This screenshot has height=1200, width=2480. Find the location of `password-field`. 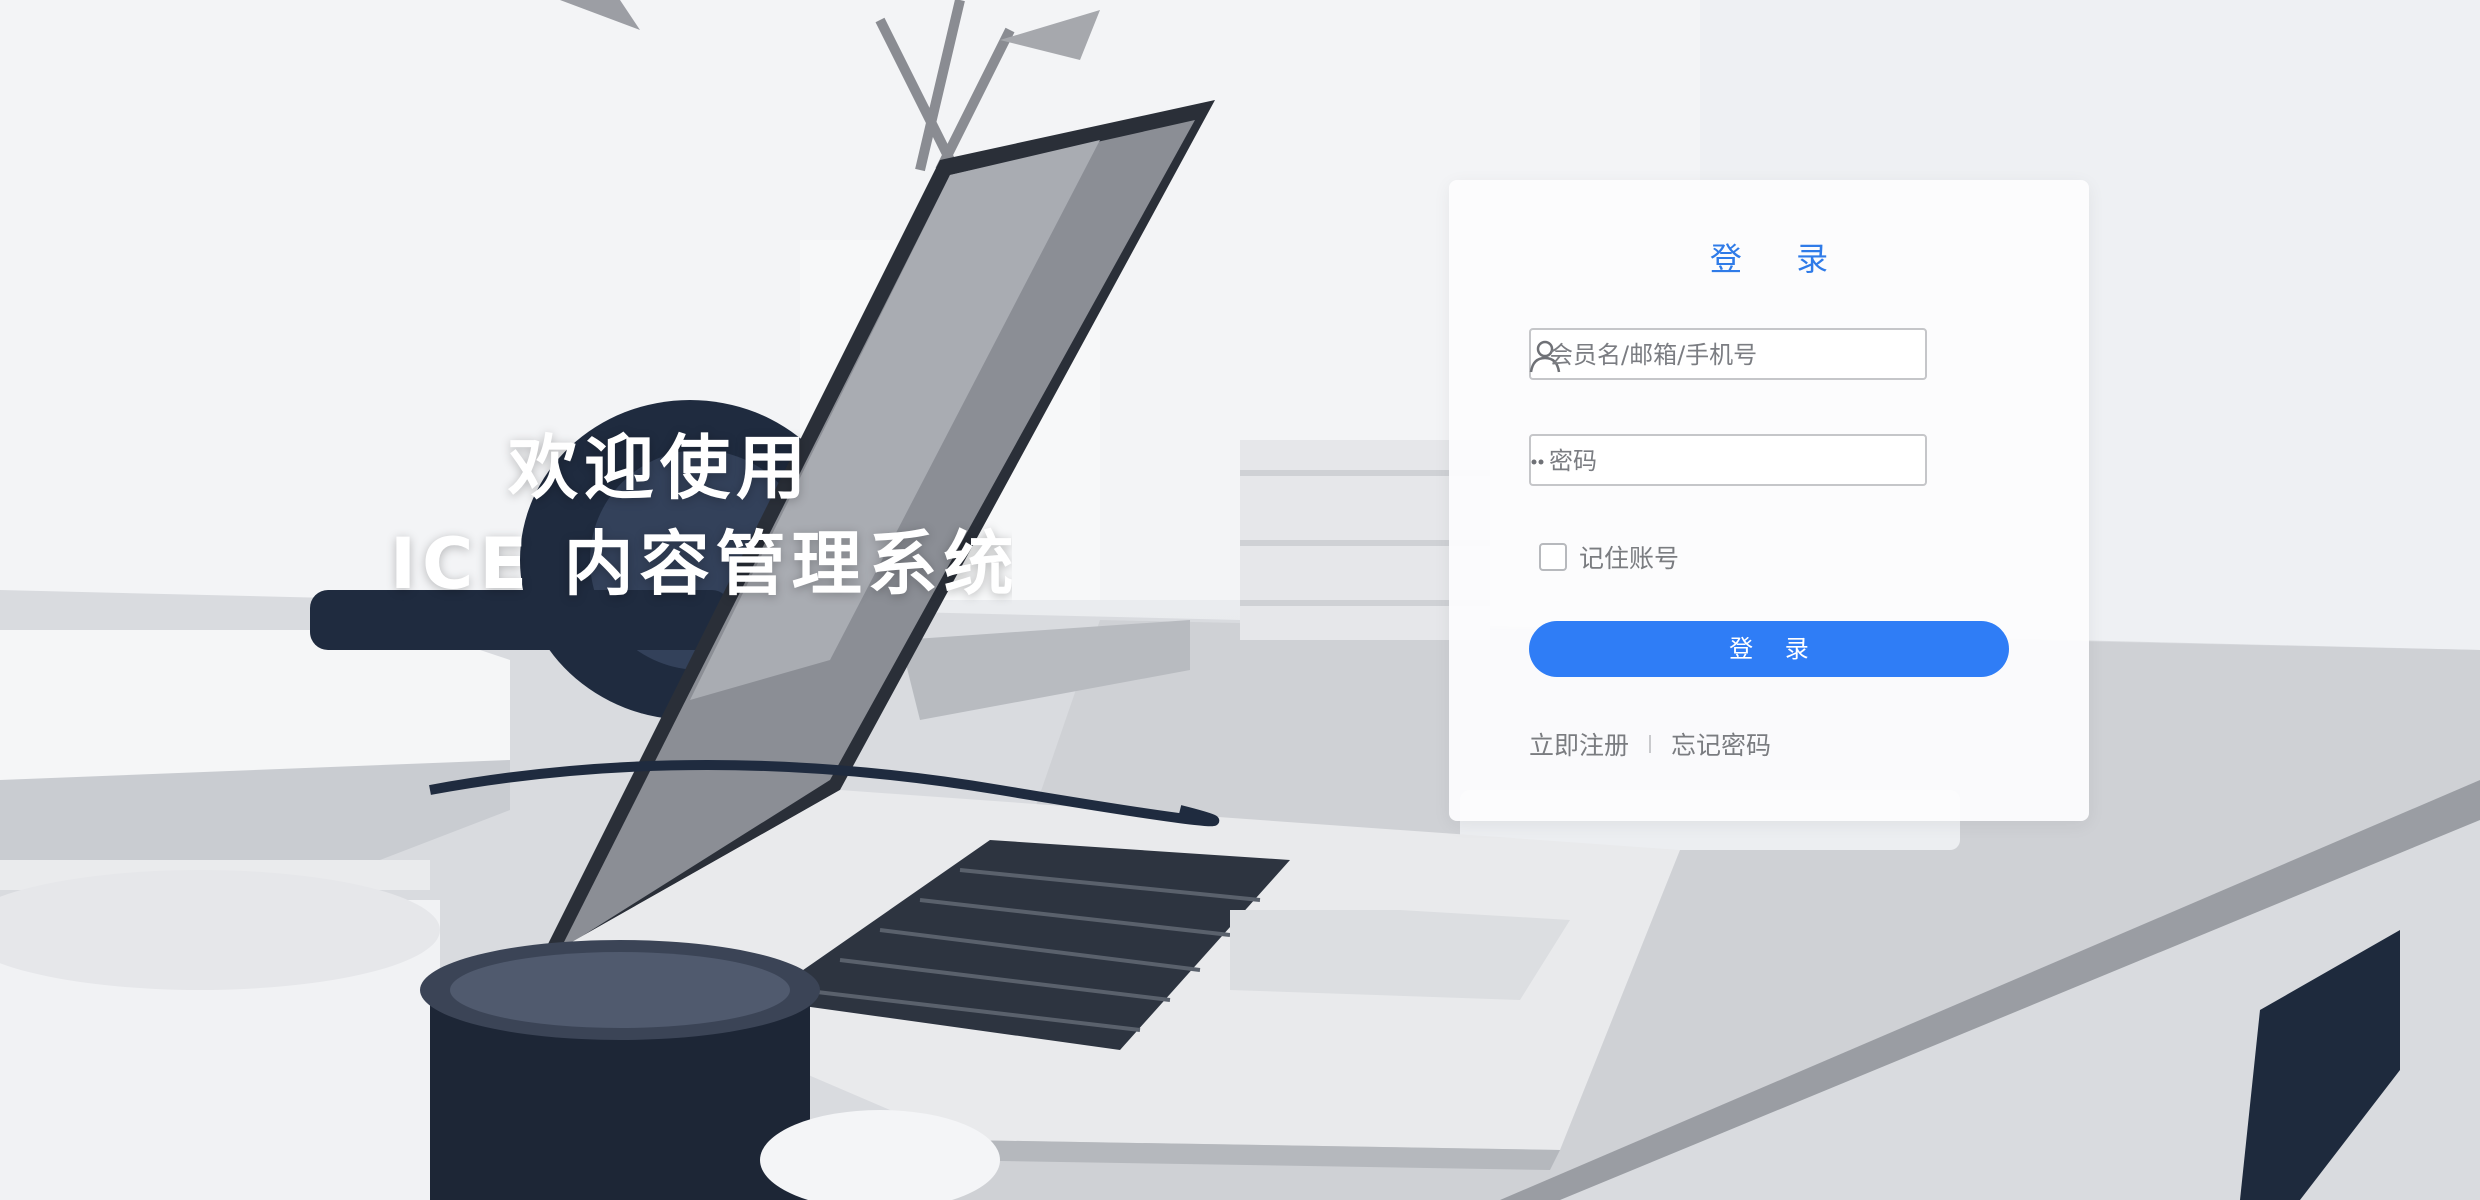

password-field is located at coordinates (1728, 460).